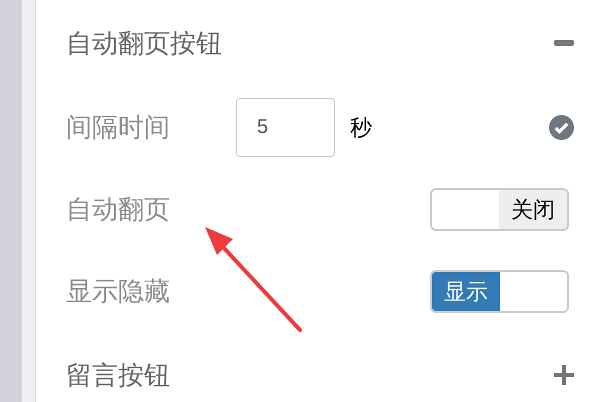 Image resolution: width=602 pixels, height=402 pixels. Describe the element at coordinates (118, 127) in the screenshot. I see `setting-label: 间隔时间` at that location.